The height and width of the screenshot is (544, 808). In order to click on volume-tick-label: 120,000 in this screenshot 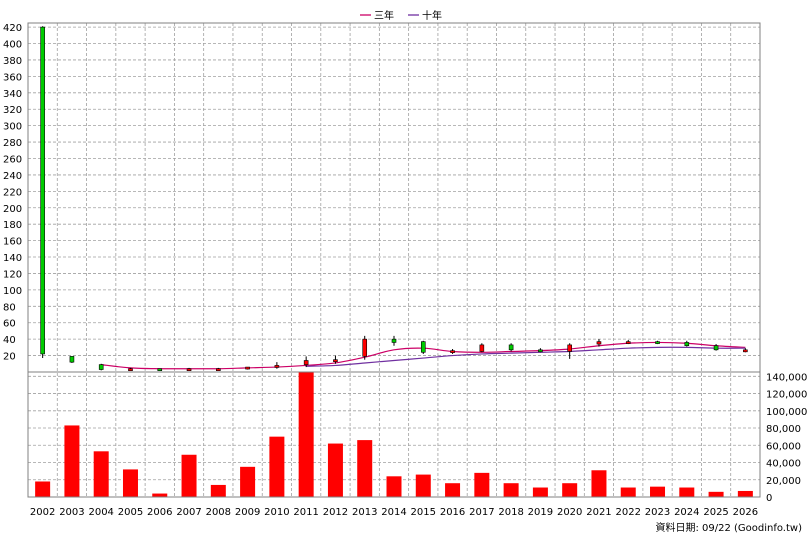, I will do `click(786, 395)`.